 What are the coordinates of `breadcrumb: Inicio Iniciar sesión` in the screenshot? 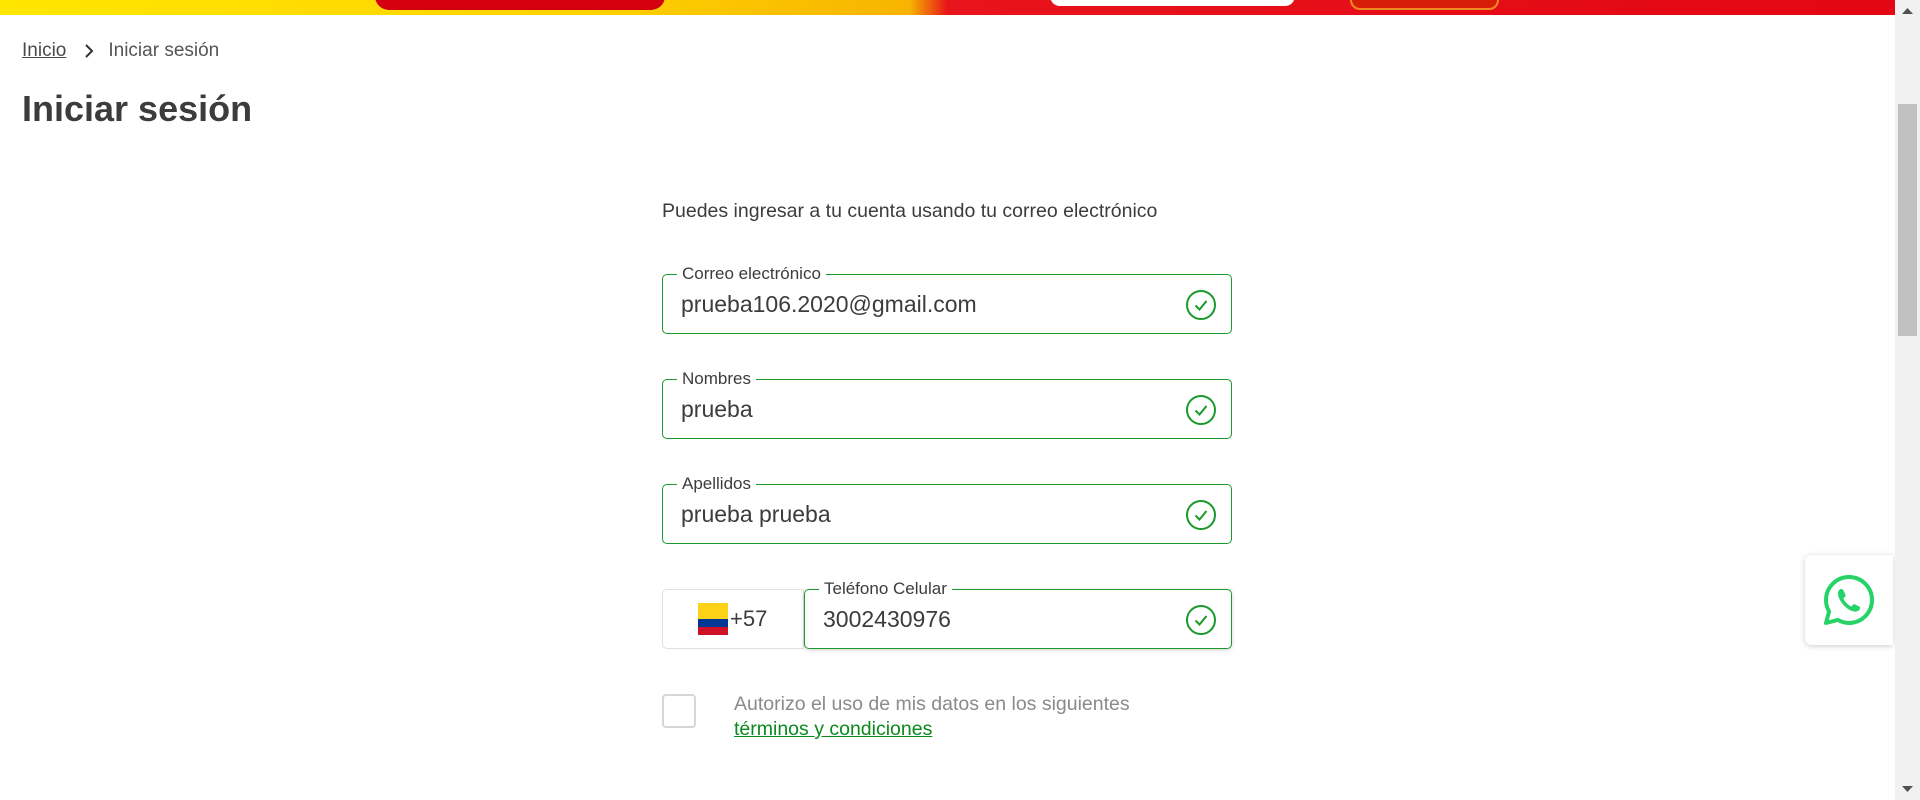 It's located at (120, 51).